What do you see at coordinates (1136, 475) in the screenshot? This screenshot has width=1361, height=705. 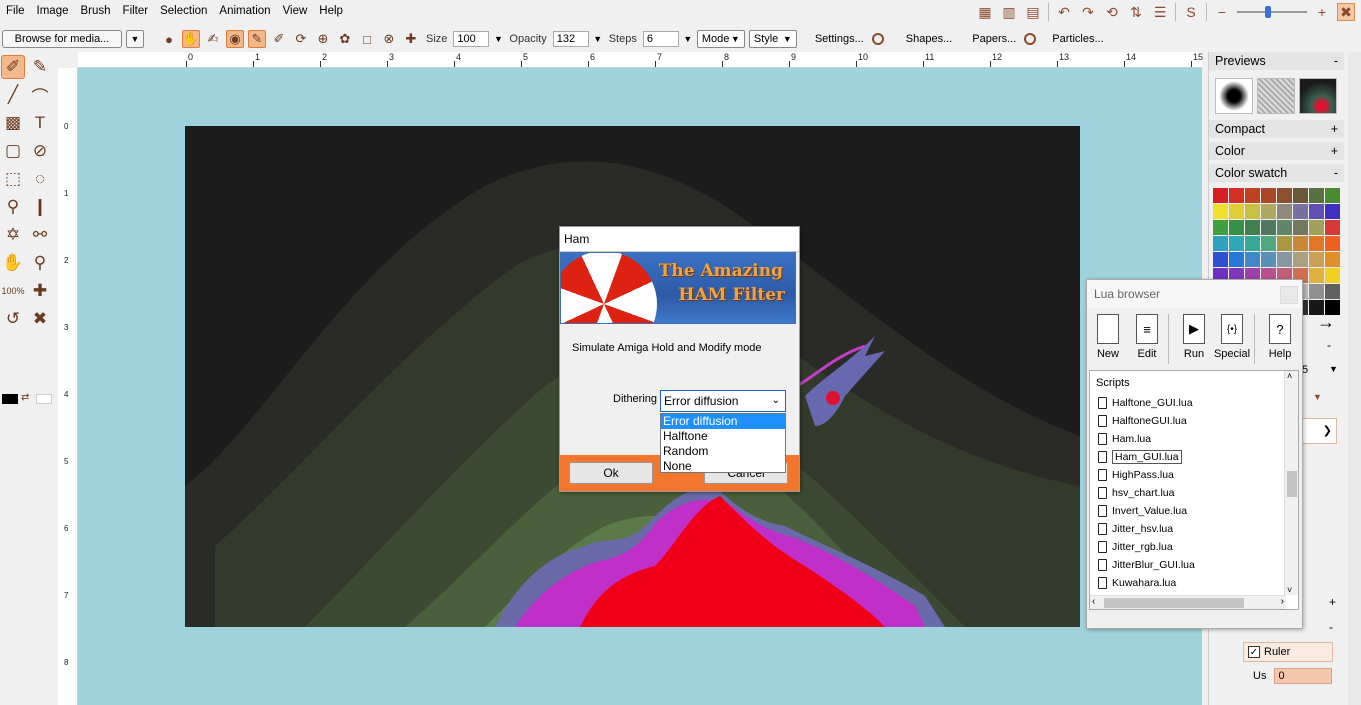 I see `script-list-item: HighPass.lua` at bounding box center [1136, 475].